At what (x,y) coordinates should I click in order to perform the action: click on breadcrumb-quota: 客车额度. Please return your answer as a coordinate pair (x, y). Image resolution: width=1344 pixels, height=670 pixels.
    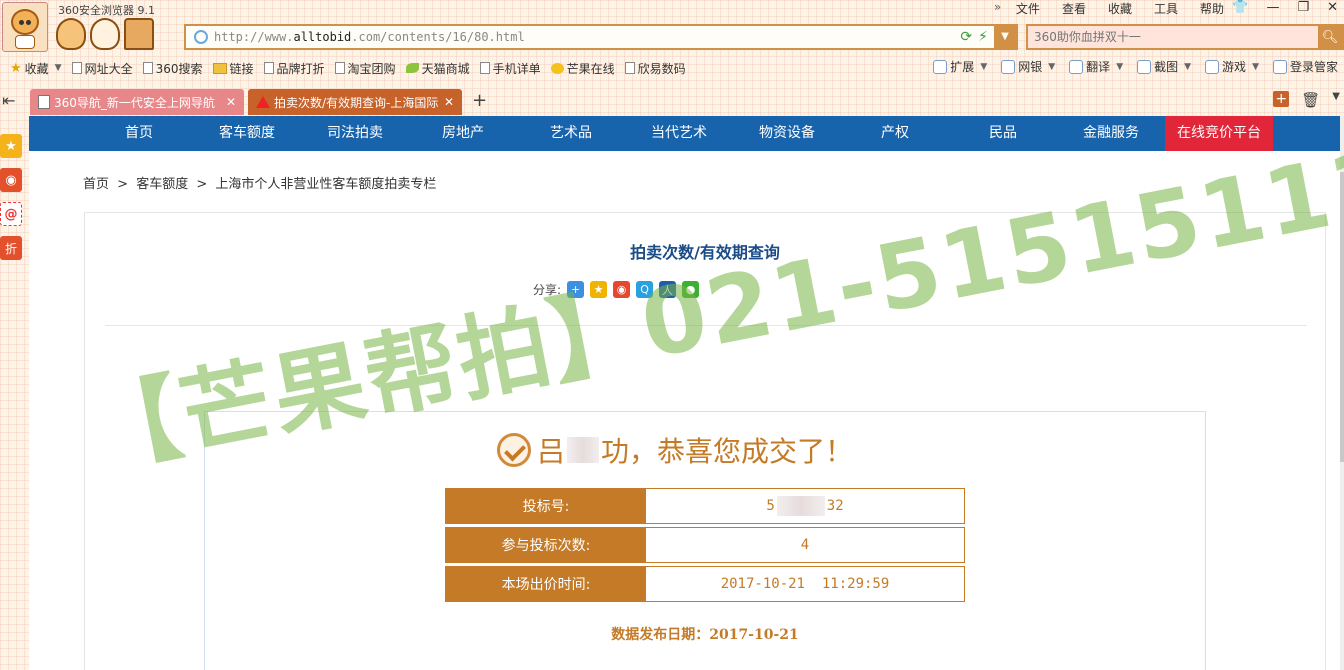
    Looking at the image, I should click on (162, 184).